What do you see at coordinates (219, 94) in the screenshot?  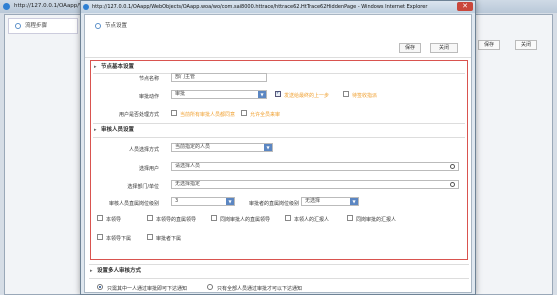 I see `action-select: 审批 ▼` at bounding box center [219, 94].